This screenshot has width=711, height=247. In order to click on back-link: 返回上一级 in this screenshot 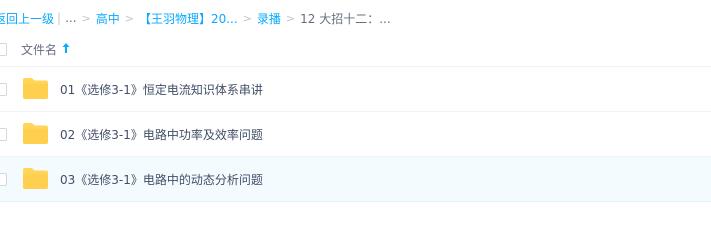, I will do `click(27, 18)`.